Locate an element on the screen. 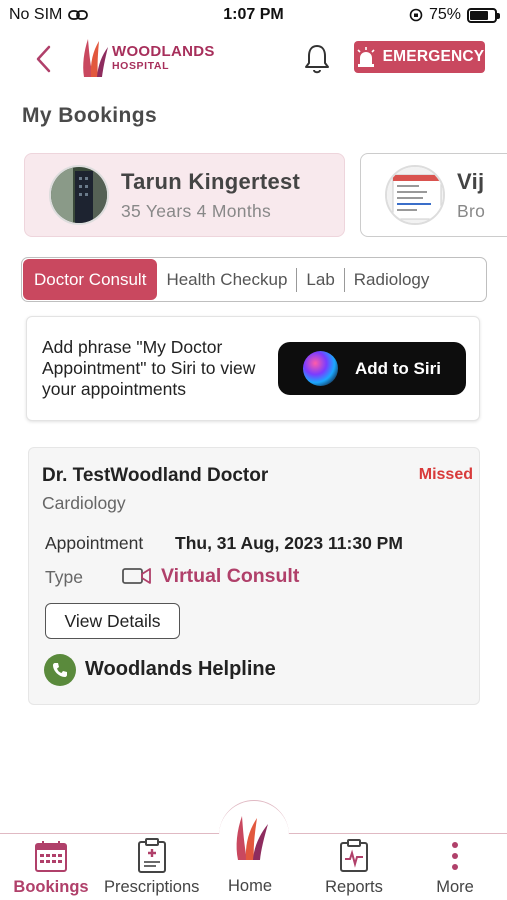  more-vertical-icon is located at coordinates (455, 856).